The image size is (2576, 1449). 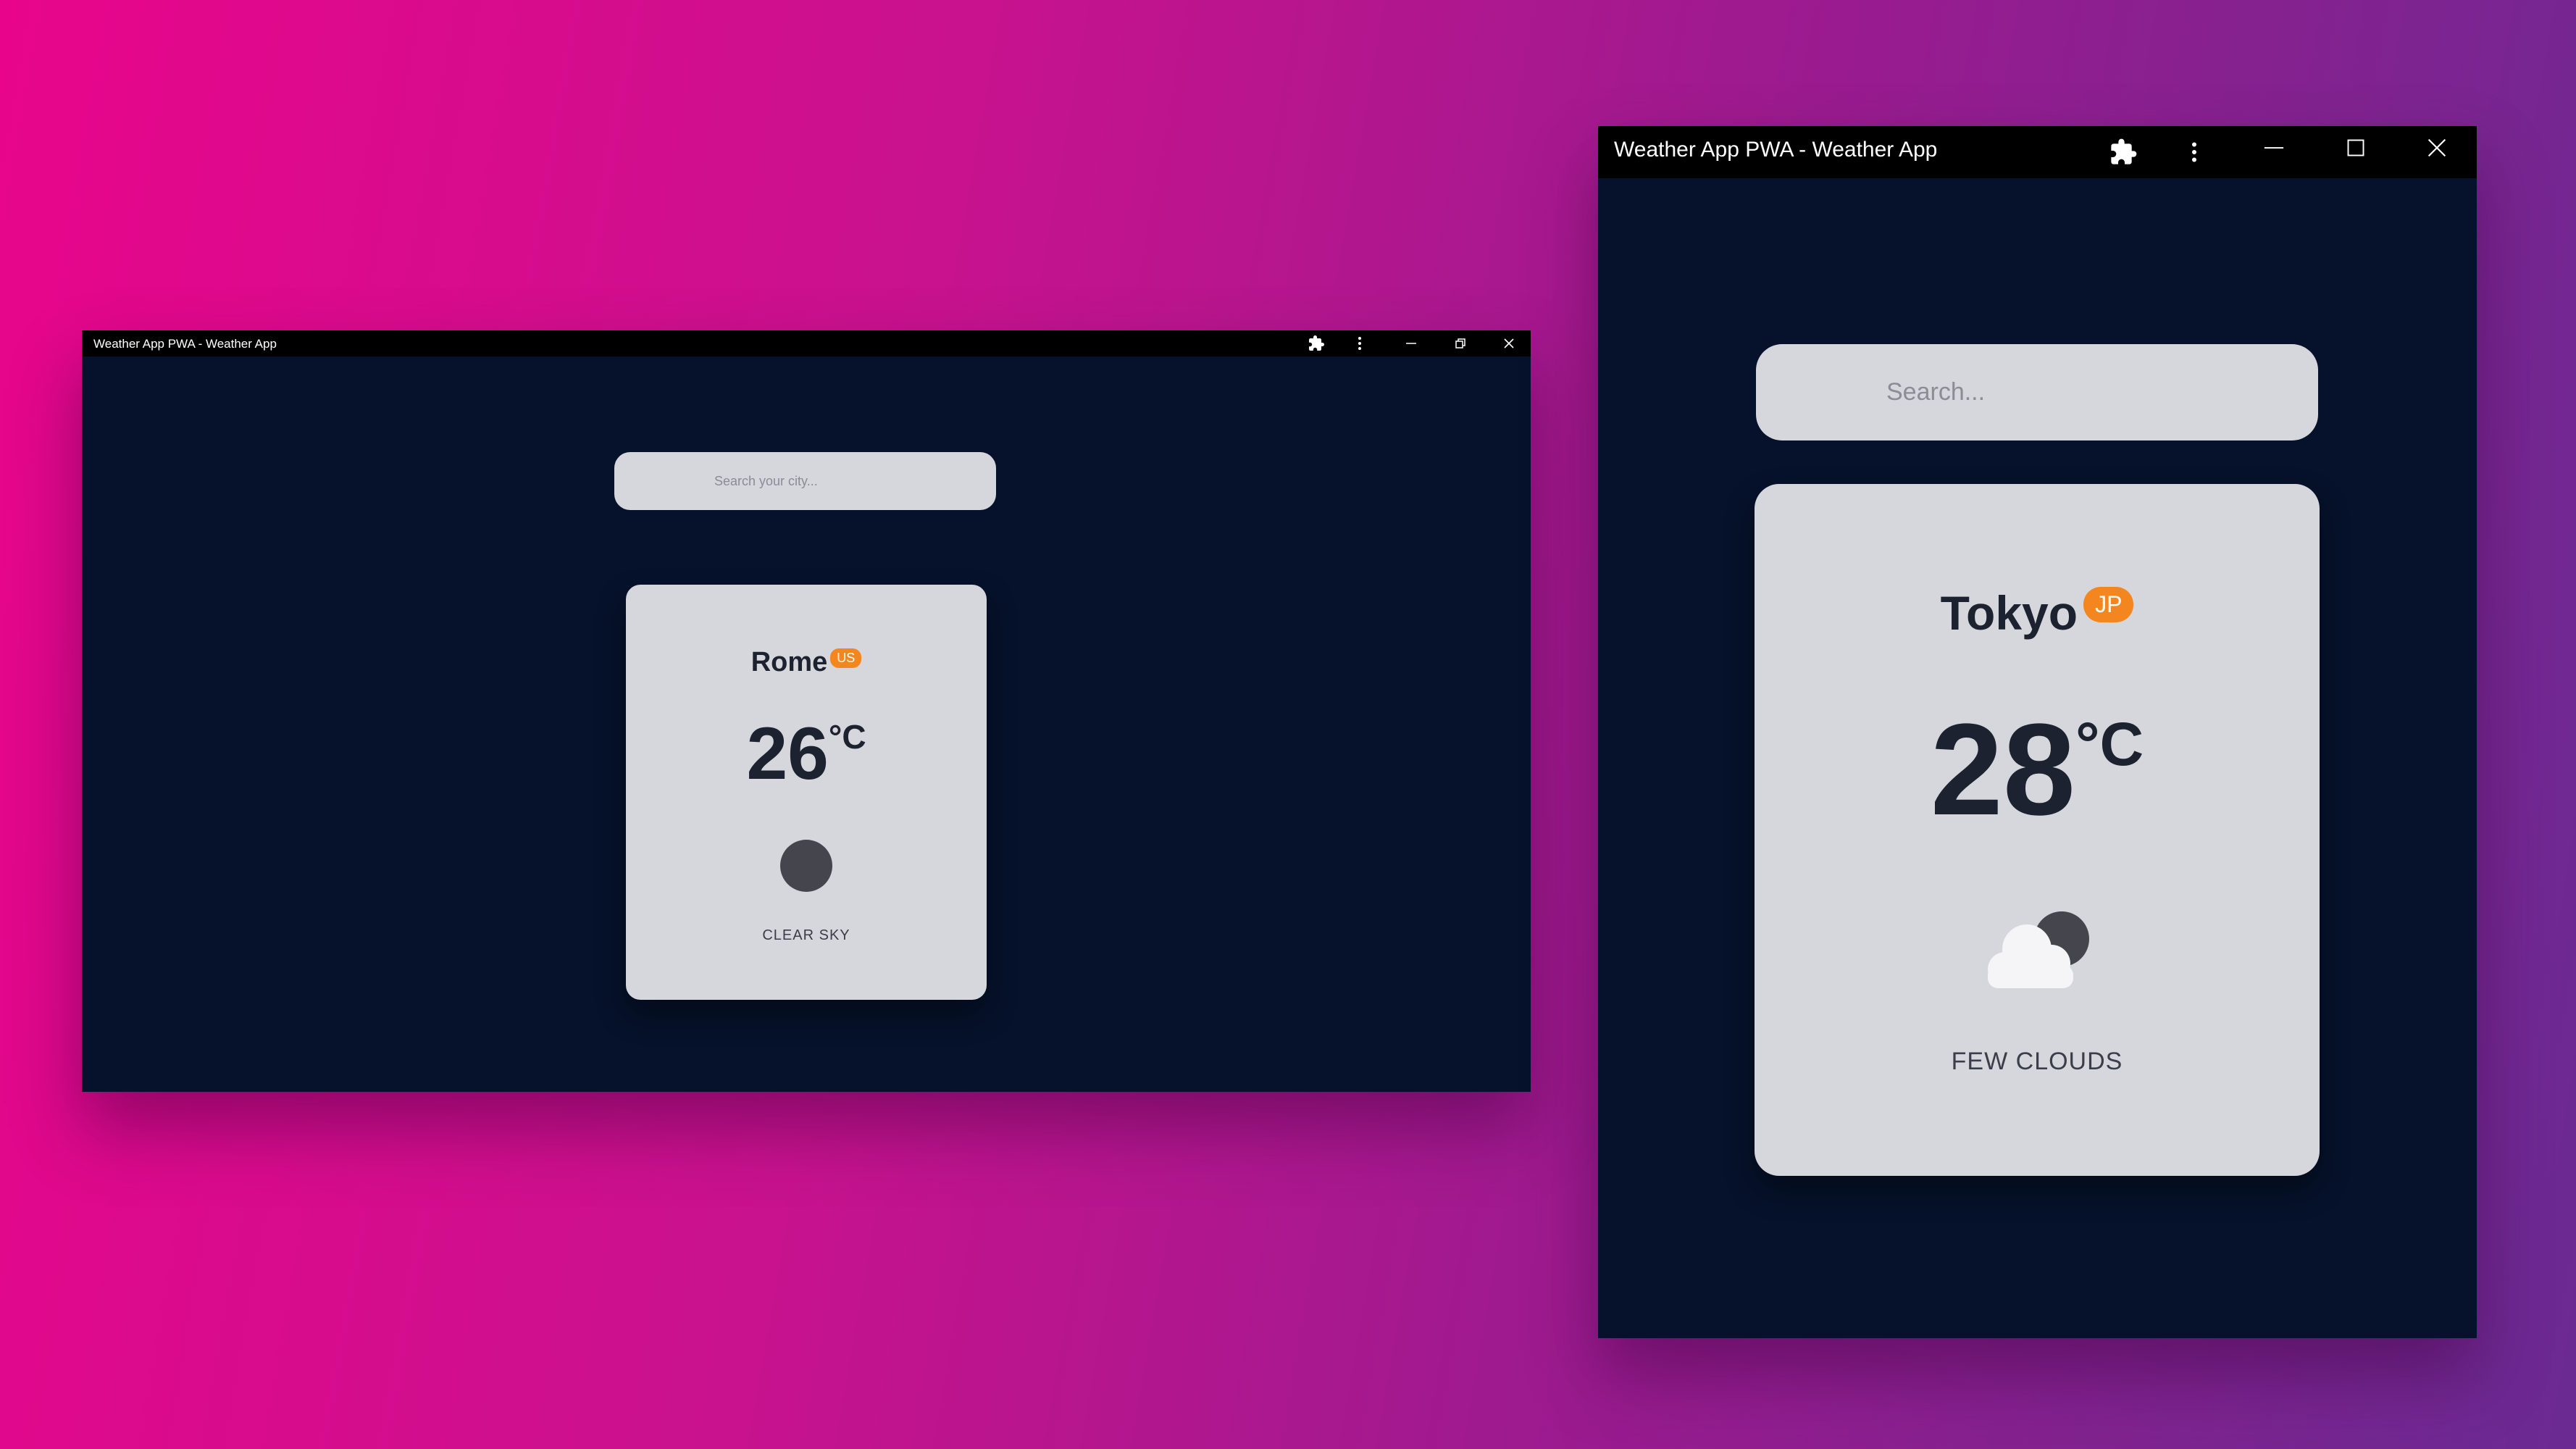 I want to click on left-title-bar: Weather App PWA - Weather App, so click(x=806, y=343).